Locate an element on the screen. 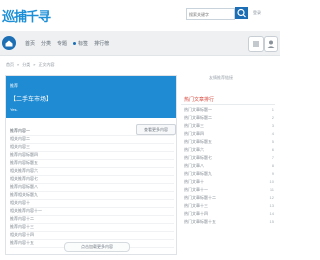 This screenshot has width=320, height=260. search-icon is located at coordinates (241, 13).